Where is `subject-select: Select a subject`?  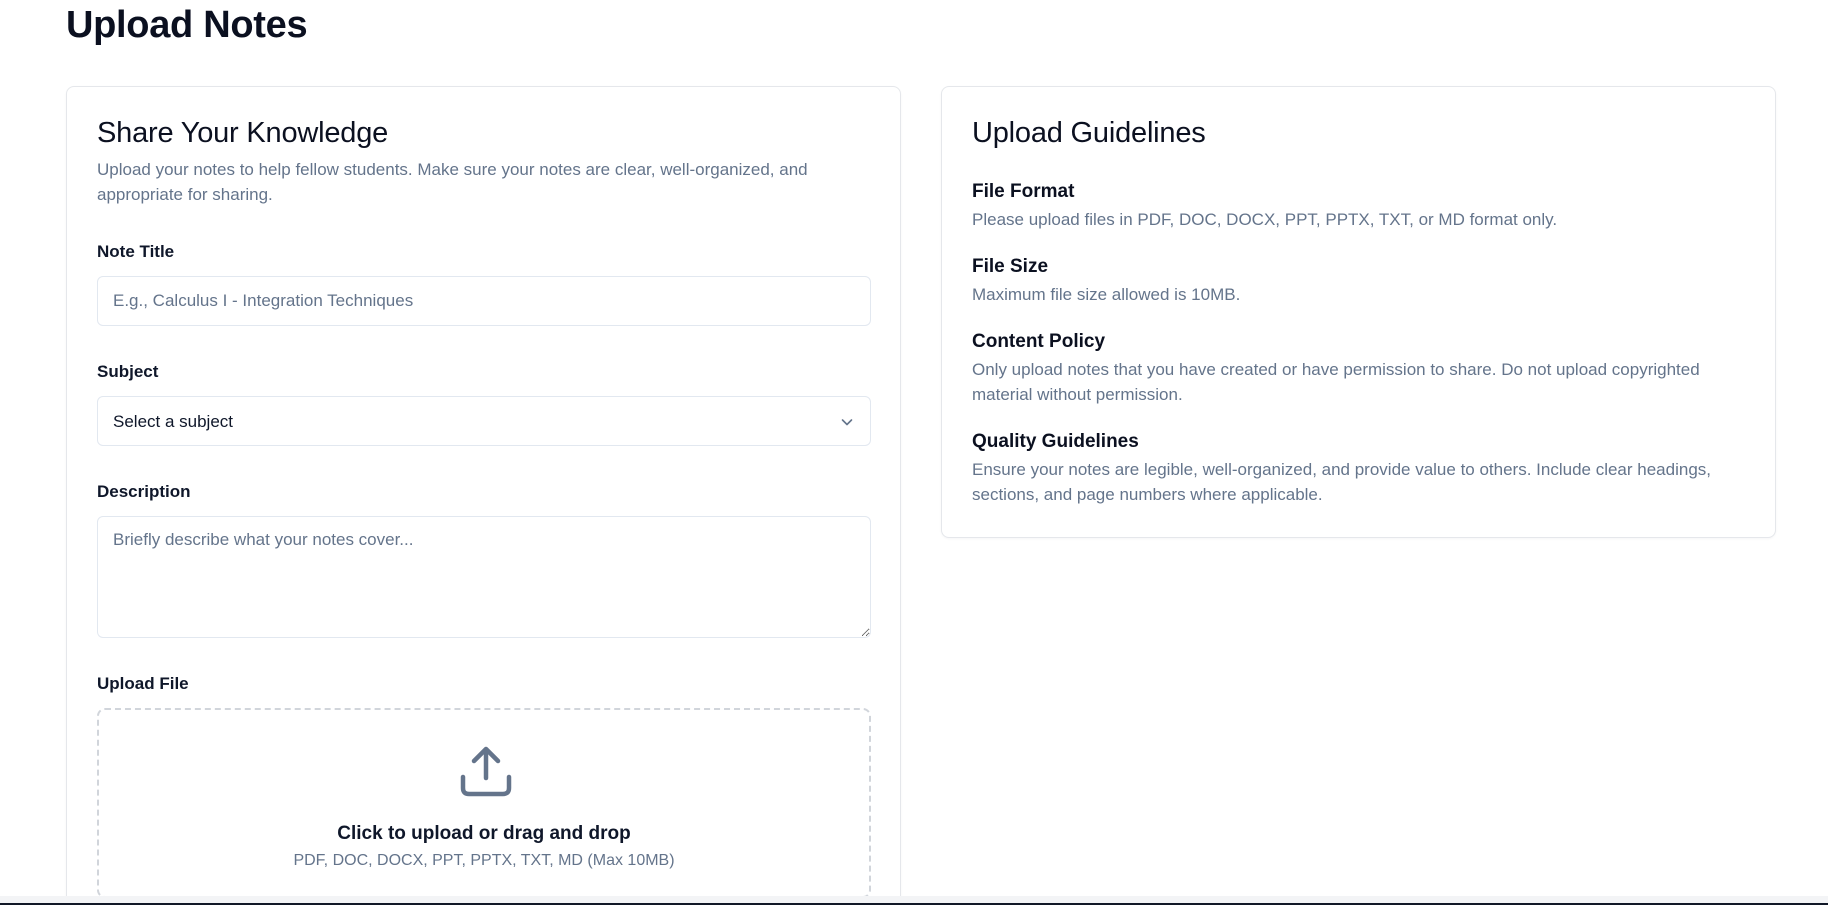 subject-select: Select a subject is located at coordinates (484, 421).